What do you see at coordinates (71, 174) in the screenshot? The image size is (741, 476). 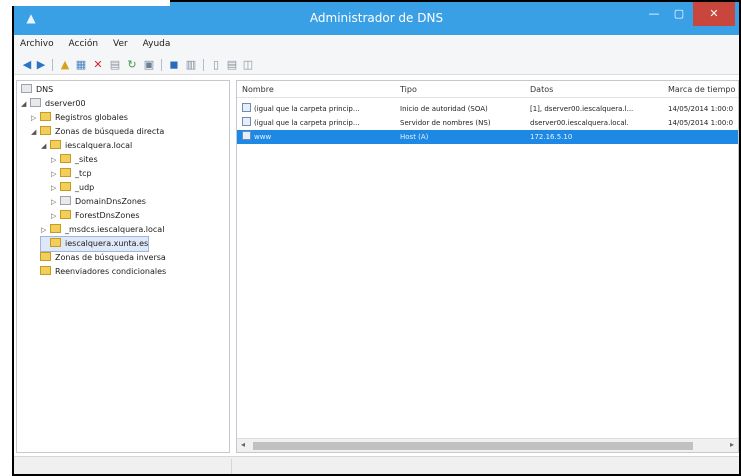 I see `tree-item-tcp: ▷ _tcp` at bounding box center [71, 174].